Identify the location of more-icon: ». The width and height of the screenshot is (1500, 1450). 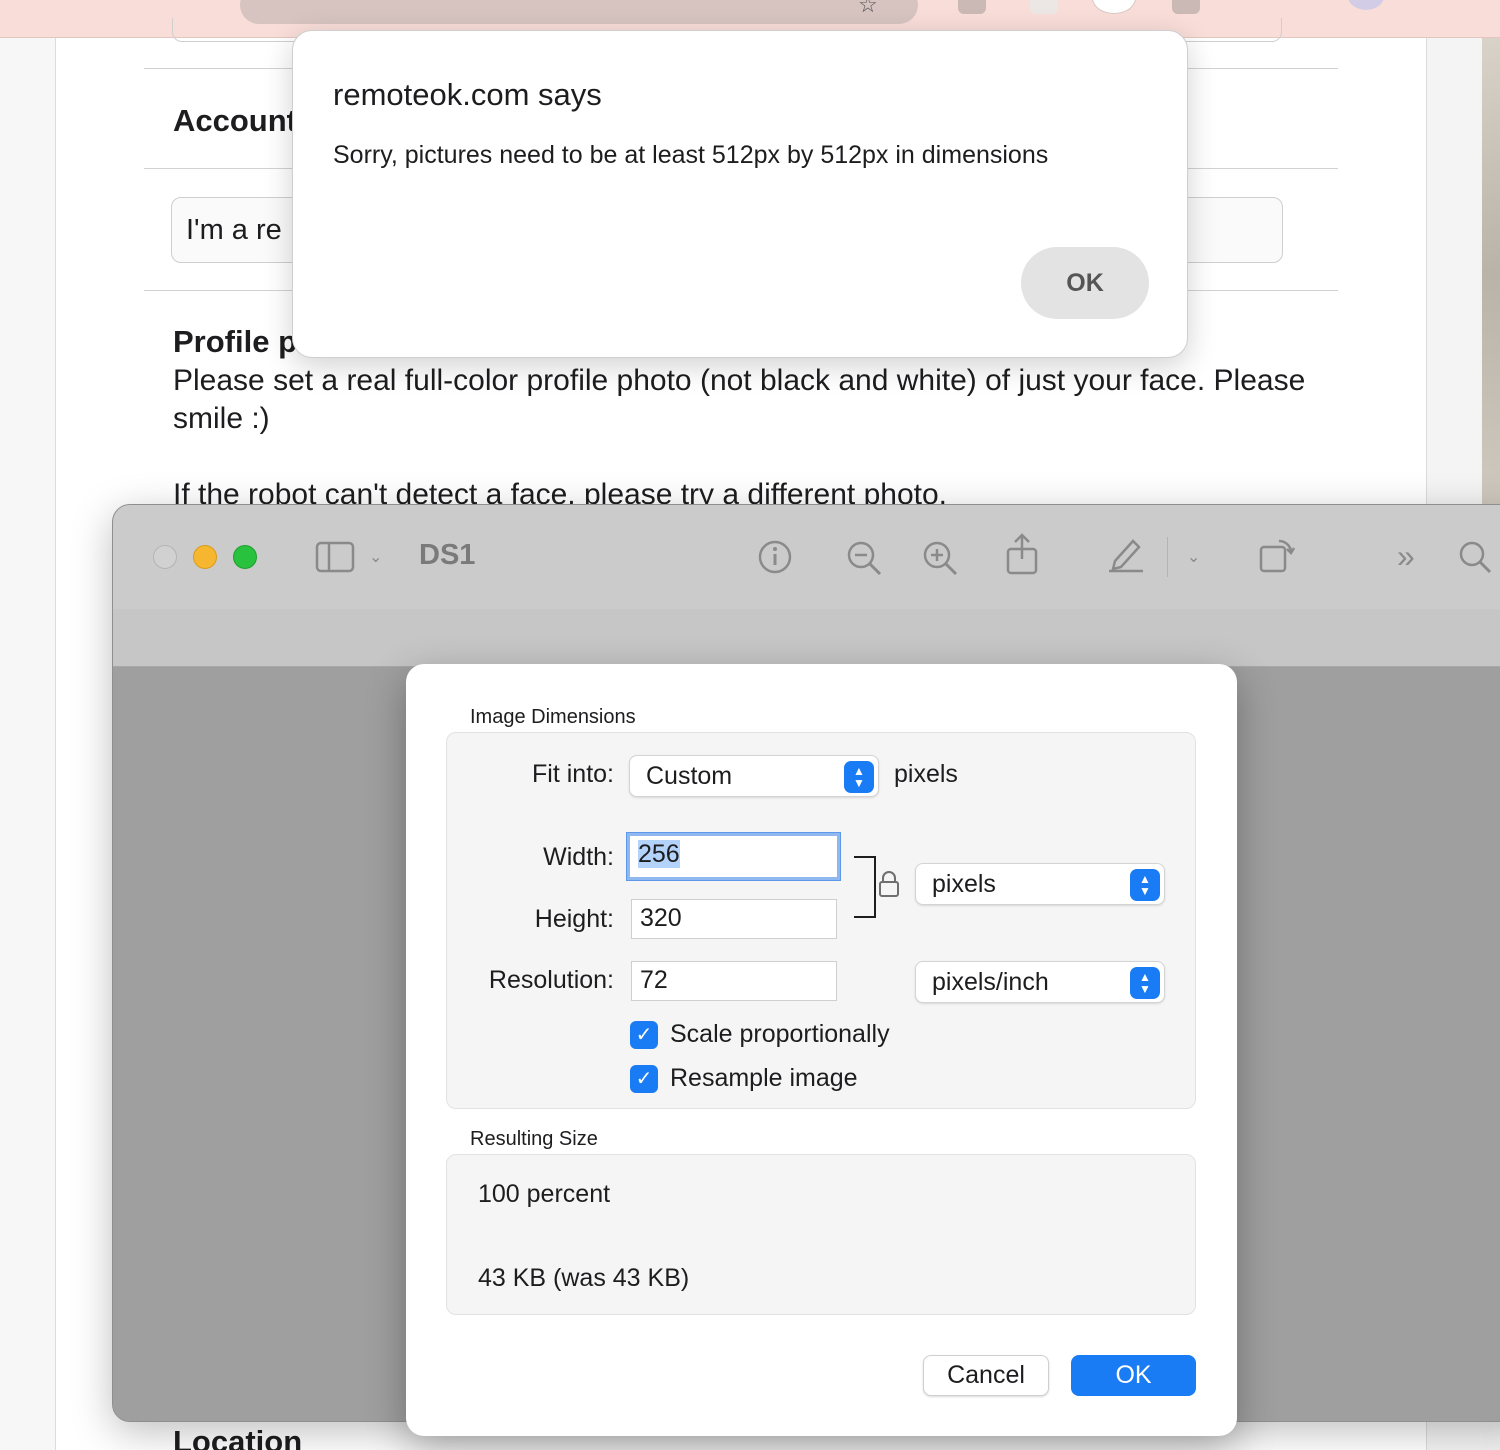
(1406, 556).